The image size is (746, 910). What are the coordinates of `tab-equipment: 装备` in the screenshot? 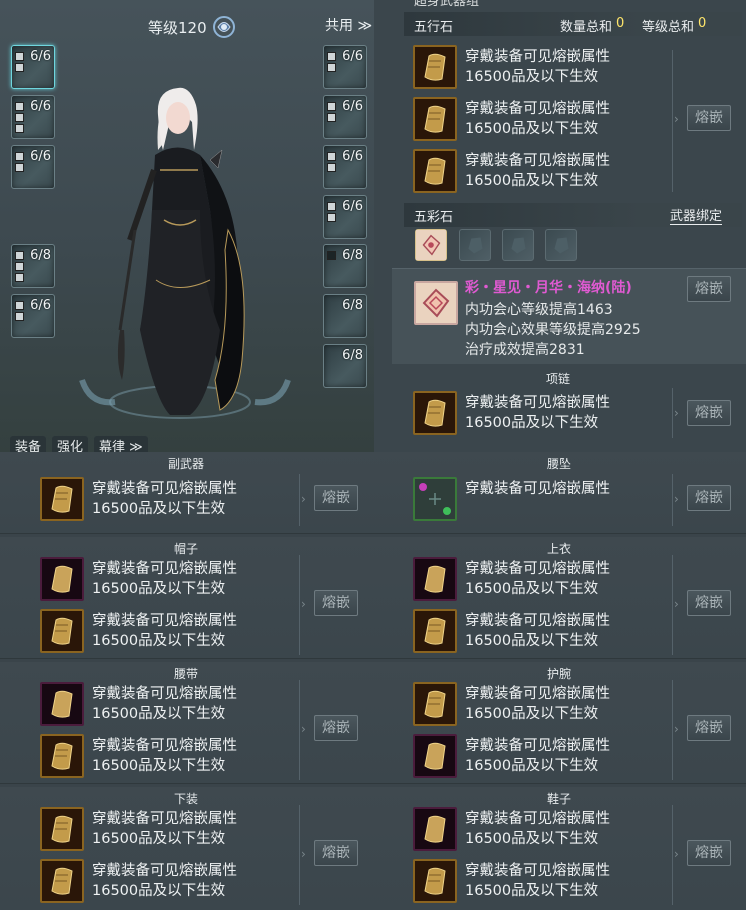 It's located at (28, 444).